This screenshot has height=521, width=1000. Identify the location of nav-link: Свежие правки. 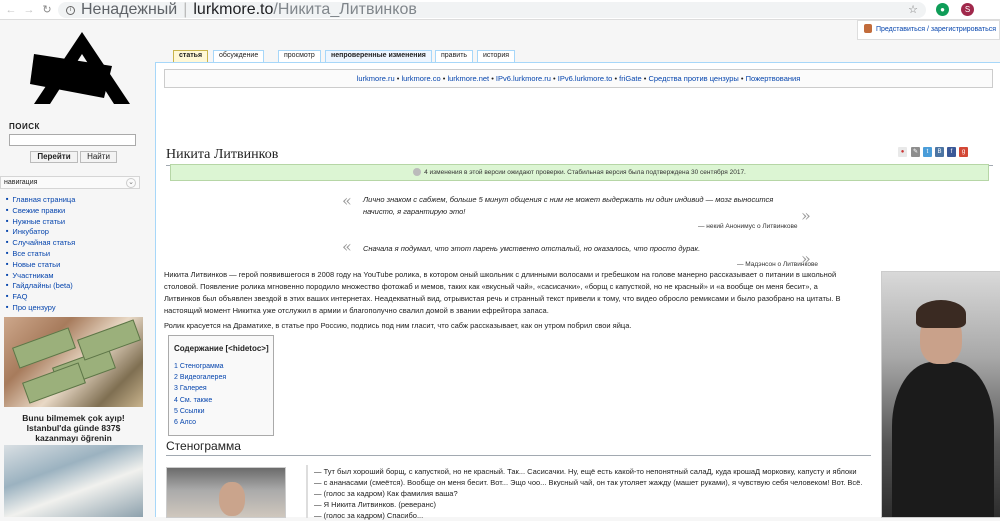
(38, 210).